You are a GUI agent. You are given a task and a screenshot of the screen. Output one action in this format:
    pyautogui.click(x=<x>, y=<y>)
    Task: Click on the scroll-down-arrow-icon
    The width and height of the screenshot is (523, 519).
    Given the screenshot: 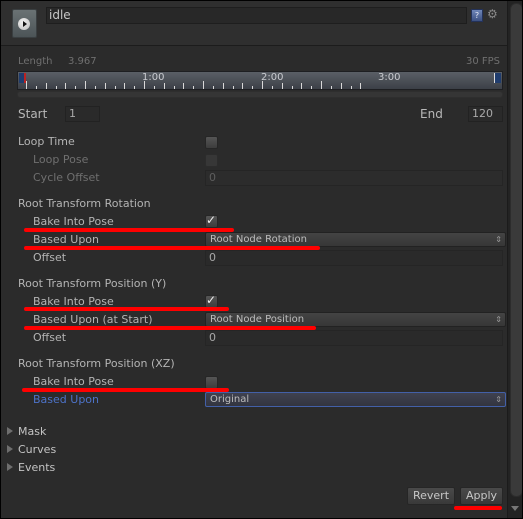 What is the action you would take?
    pyautogui.click(x=515, y=508)
    